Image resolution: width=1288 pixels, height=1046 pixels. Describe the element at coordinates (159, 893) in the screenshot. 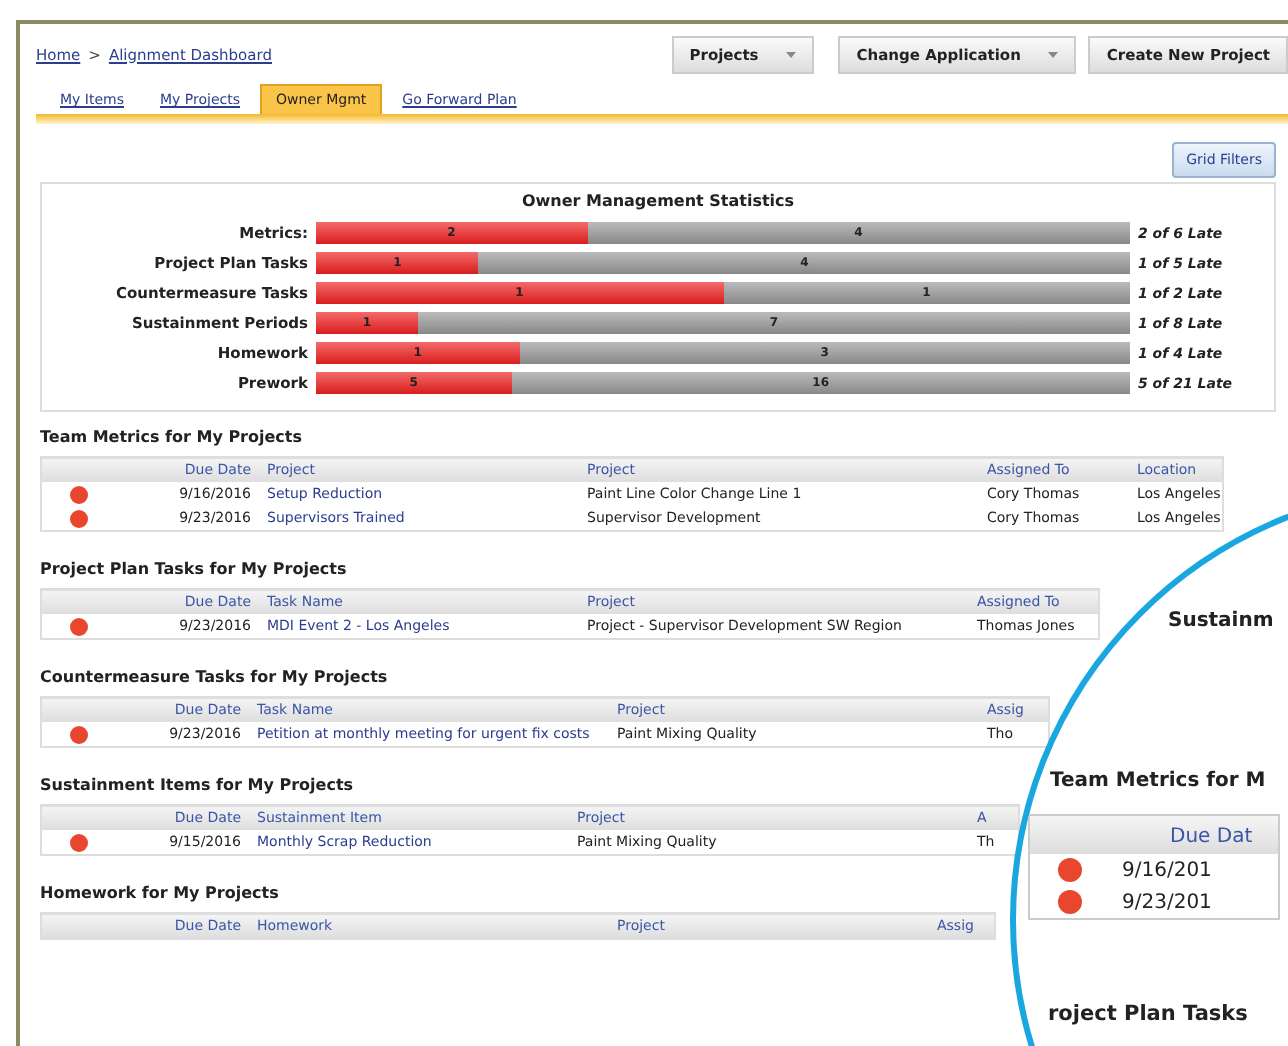

I see `section-title: Homework for My Projects` at that location.